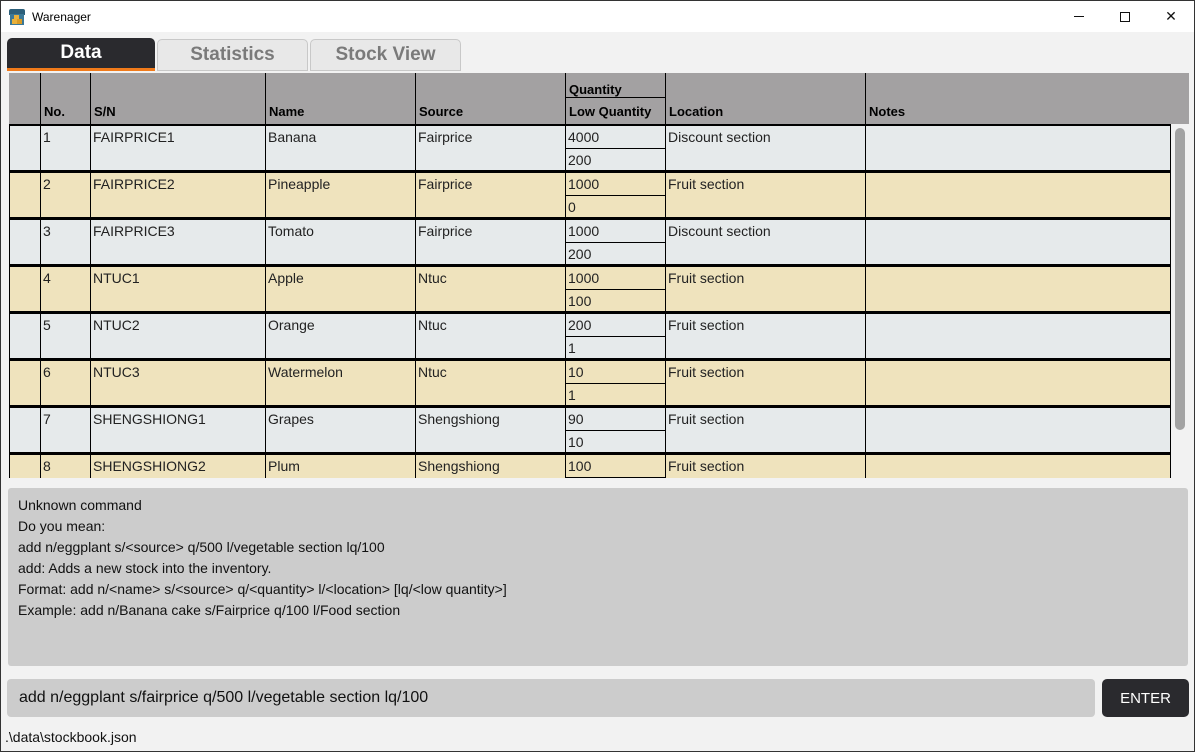  What do you see at coordinates (65, 430) in the screenshot?
I see `cell-no: 7` at bounding box center [65, 430].